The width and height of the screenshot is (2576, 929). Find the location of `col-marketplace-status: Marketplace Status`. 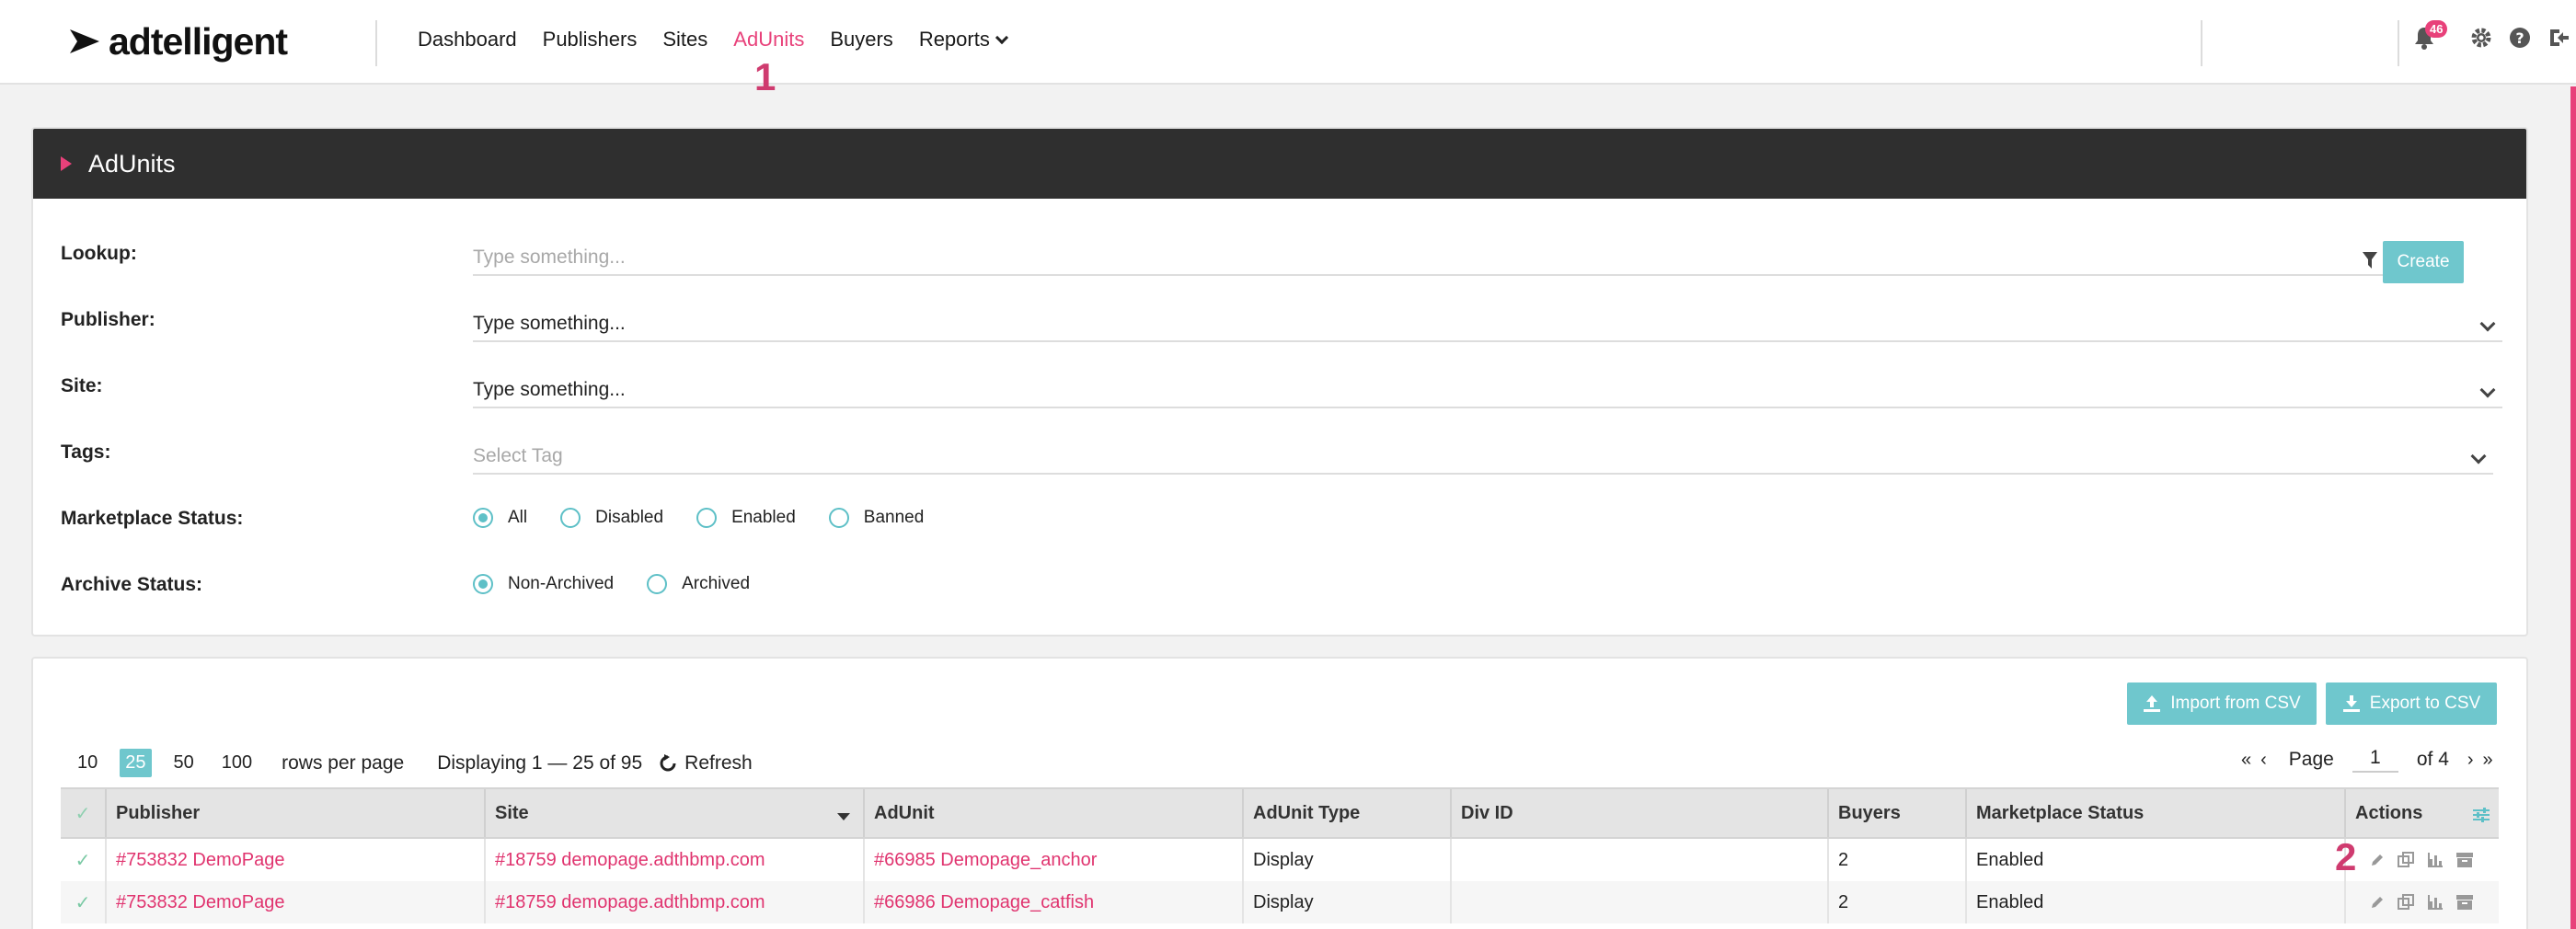

col-marketplace-status: Marketplace Status is located at coordinates (2156, 813).